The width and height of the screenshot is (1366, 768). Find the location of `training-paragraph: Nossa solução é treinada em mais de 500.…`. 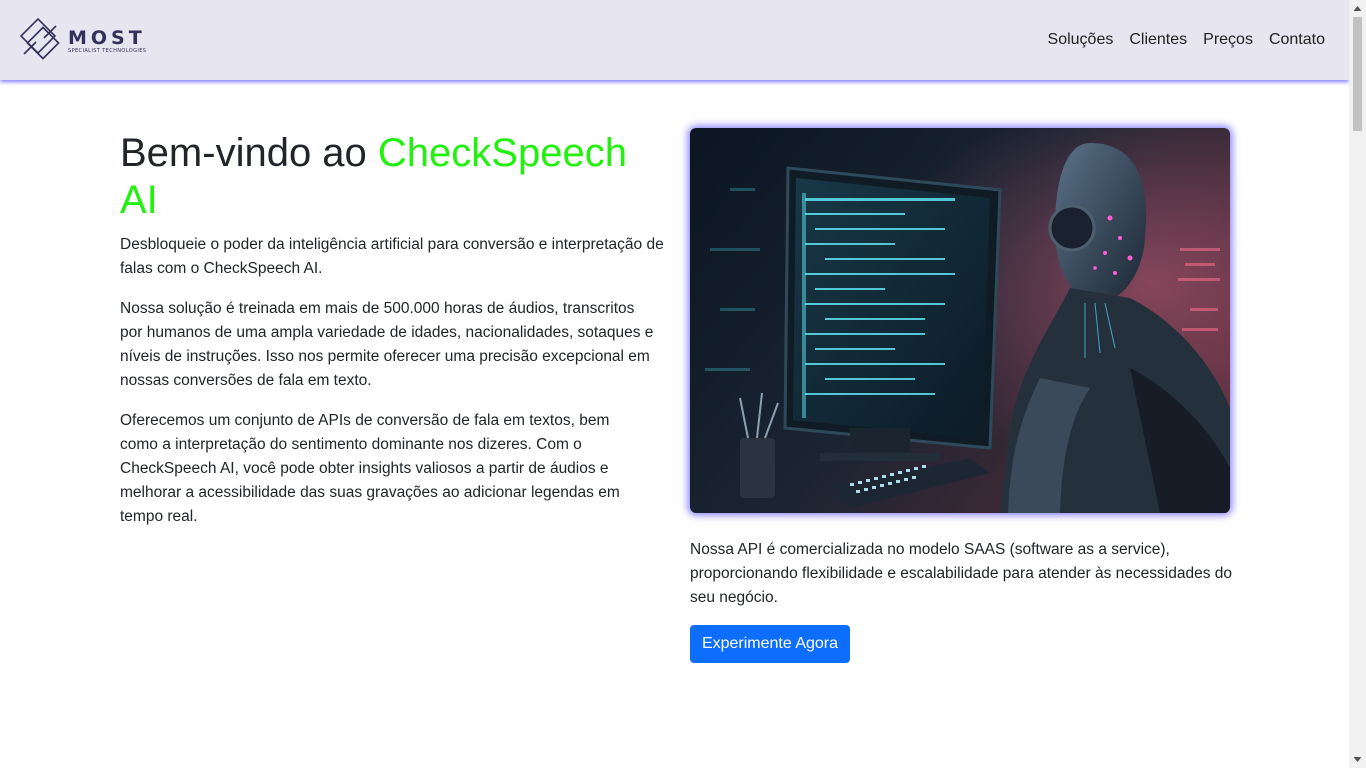

training-paragraph: Nossa solução é treinada em mais de 500.… is located at coordinates (387, 344).